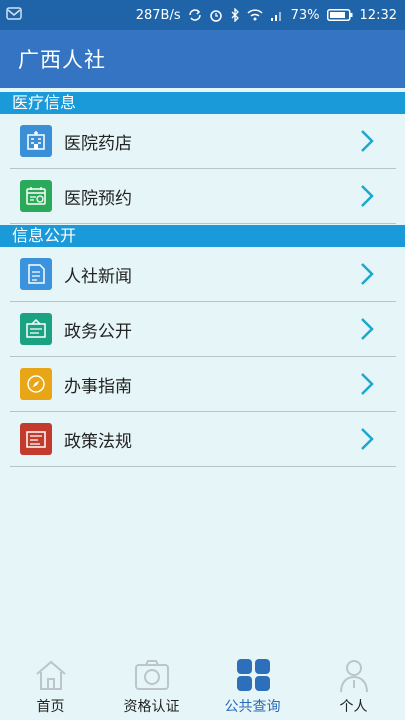  What do you see at coordinates (203, 439) in the screenshot?
I see `list-item-policies-regulations: 政策法规` at bounding box center [203, 439].